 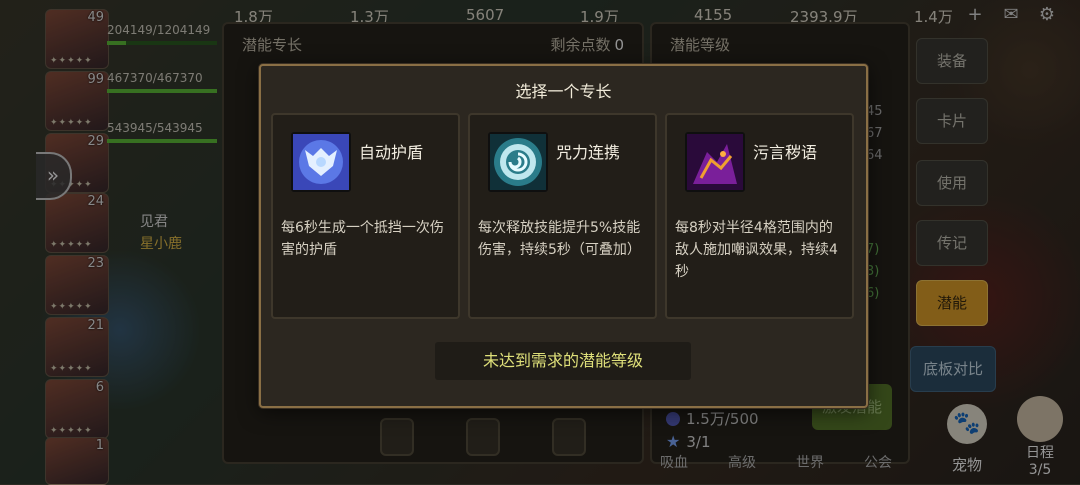 What do you see at coordinates (559, 239) in the screenshot?
I see `skill-description: 每次释放技能提升5%技能伤害，持续5秒（可叠加）` at bounding box center [559, 239].